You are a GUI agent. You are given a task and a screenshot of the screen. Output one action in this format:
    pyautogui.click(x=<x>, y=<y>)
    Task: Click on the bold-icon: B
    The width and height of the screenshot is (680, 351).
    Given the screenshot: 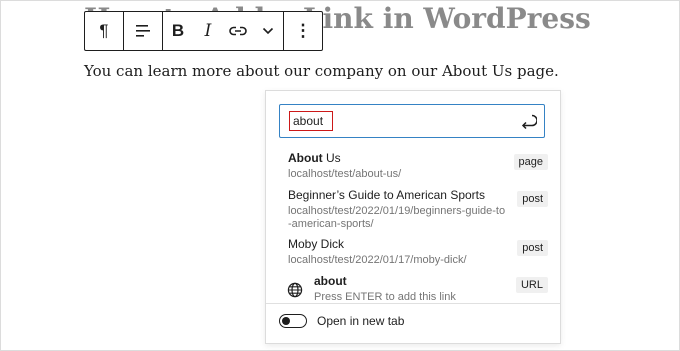 What is the action you would take?
    pyautogui.click(x=178, y=31)
    